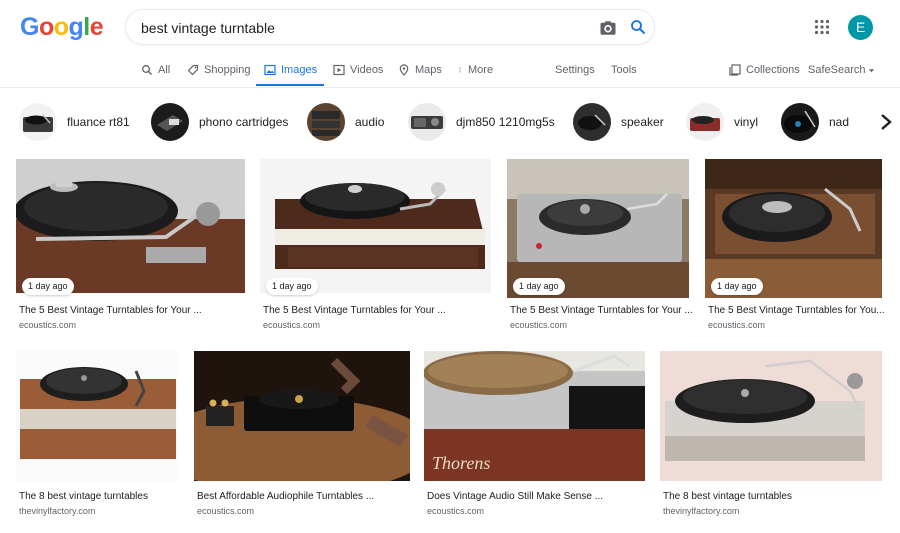  What do you see at coordinates (193, 70) in the screenshot?
I see `tag-icon` at bounding box center [193, 70].